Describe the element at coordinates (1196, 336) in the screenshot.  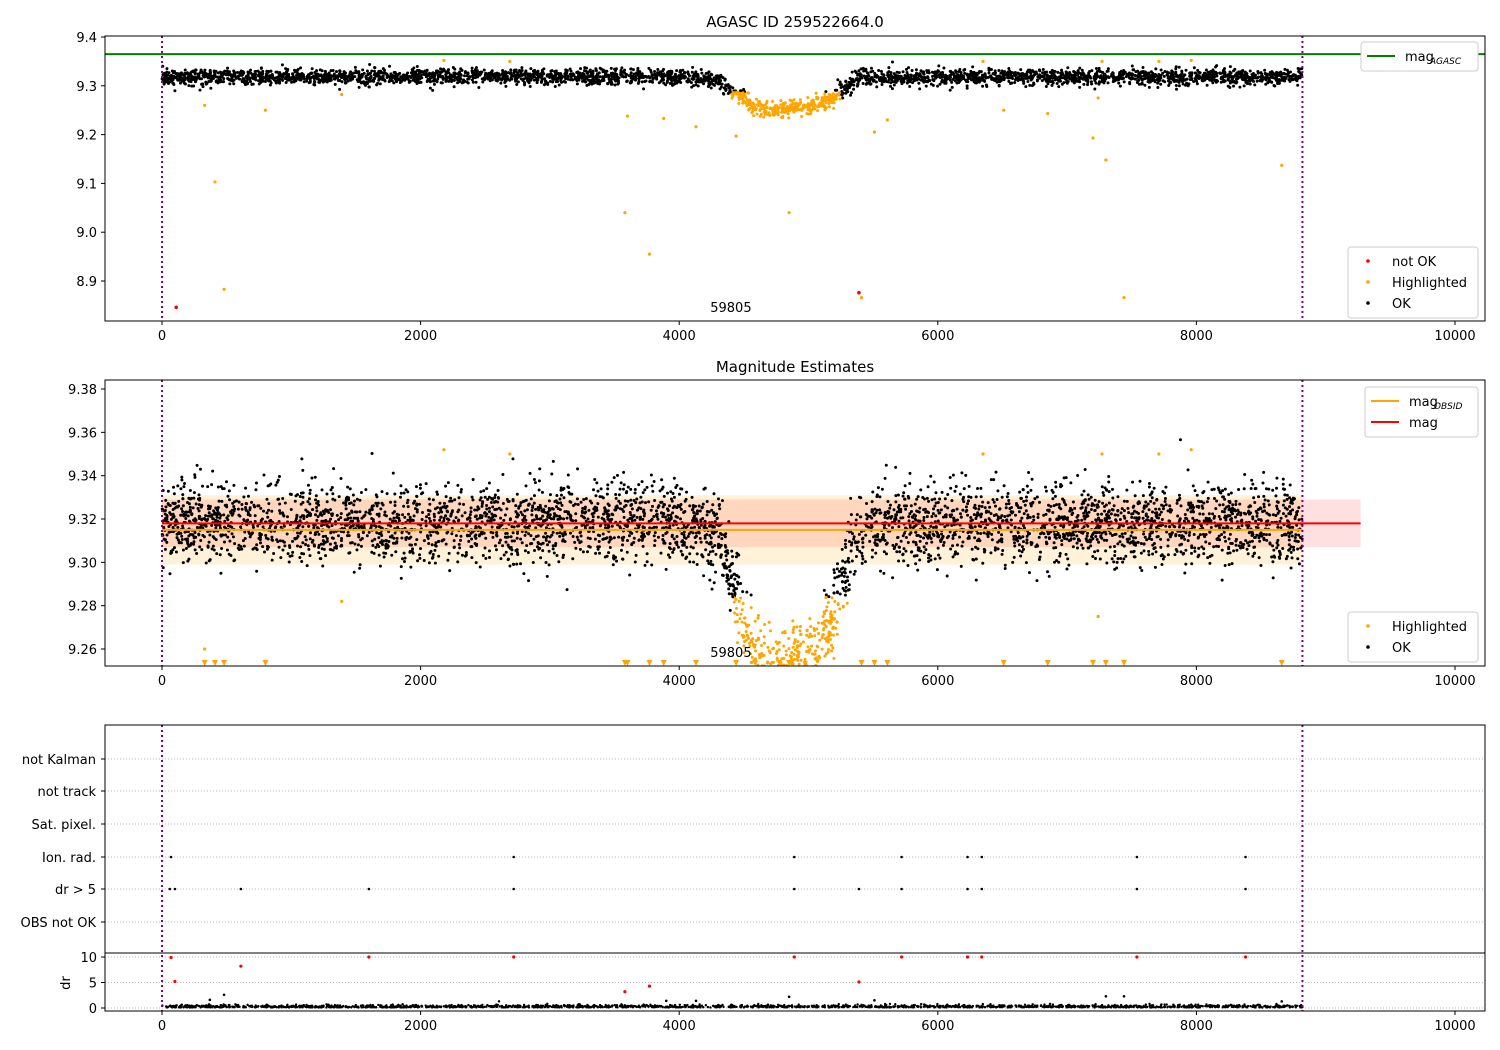
I see `x-tick-label: 8000` at that location.